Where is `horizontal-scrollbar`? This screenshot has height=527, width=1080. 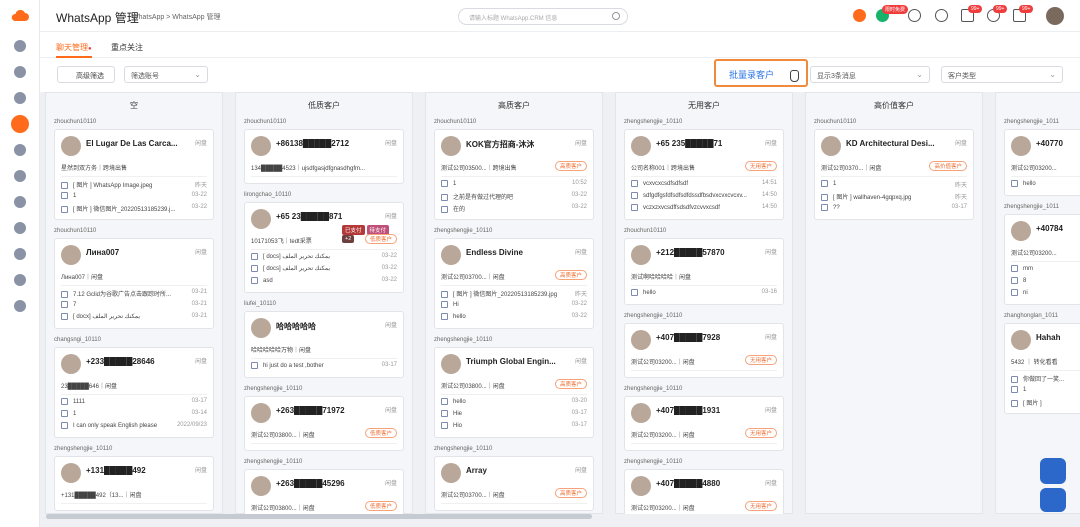
horizontal-scrollbar is located at coordinates (319, 516).